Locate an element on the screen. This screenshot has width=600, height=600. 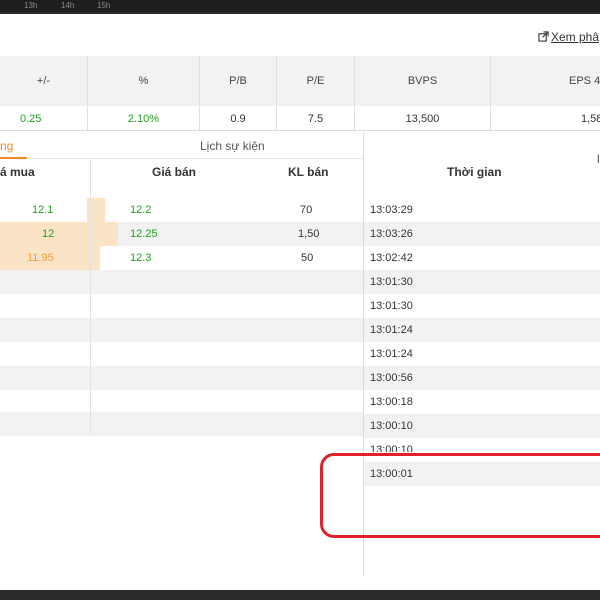
metric-value-percent: 2.10% is located at coordinates (144, 119).